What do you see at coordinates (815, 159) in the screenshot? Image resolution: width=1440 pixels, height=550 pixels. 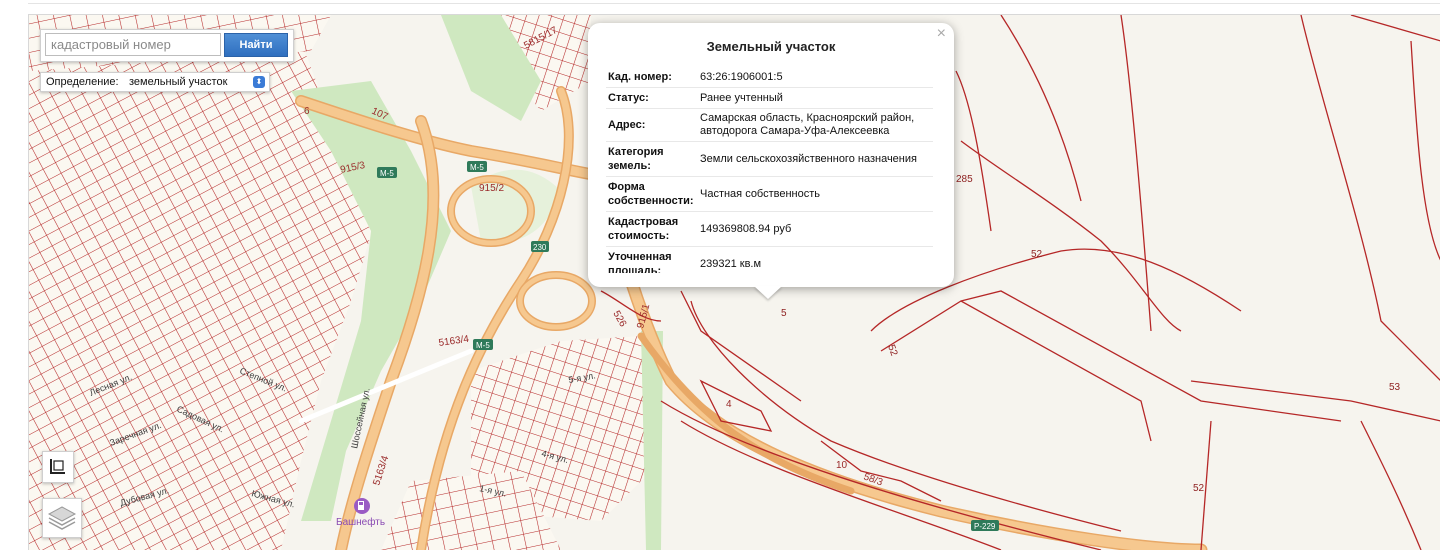 I see `info-value: Земли сельскохозяйственного назначения` at bounding box center [815, 159].